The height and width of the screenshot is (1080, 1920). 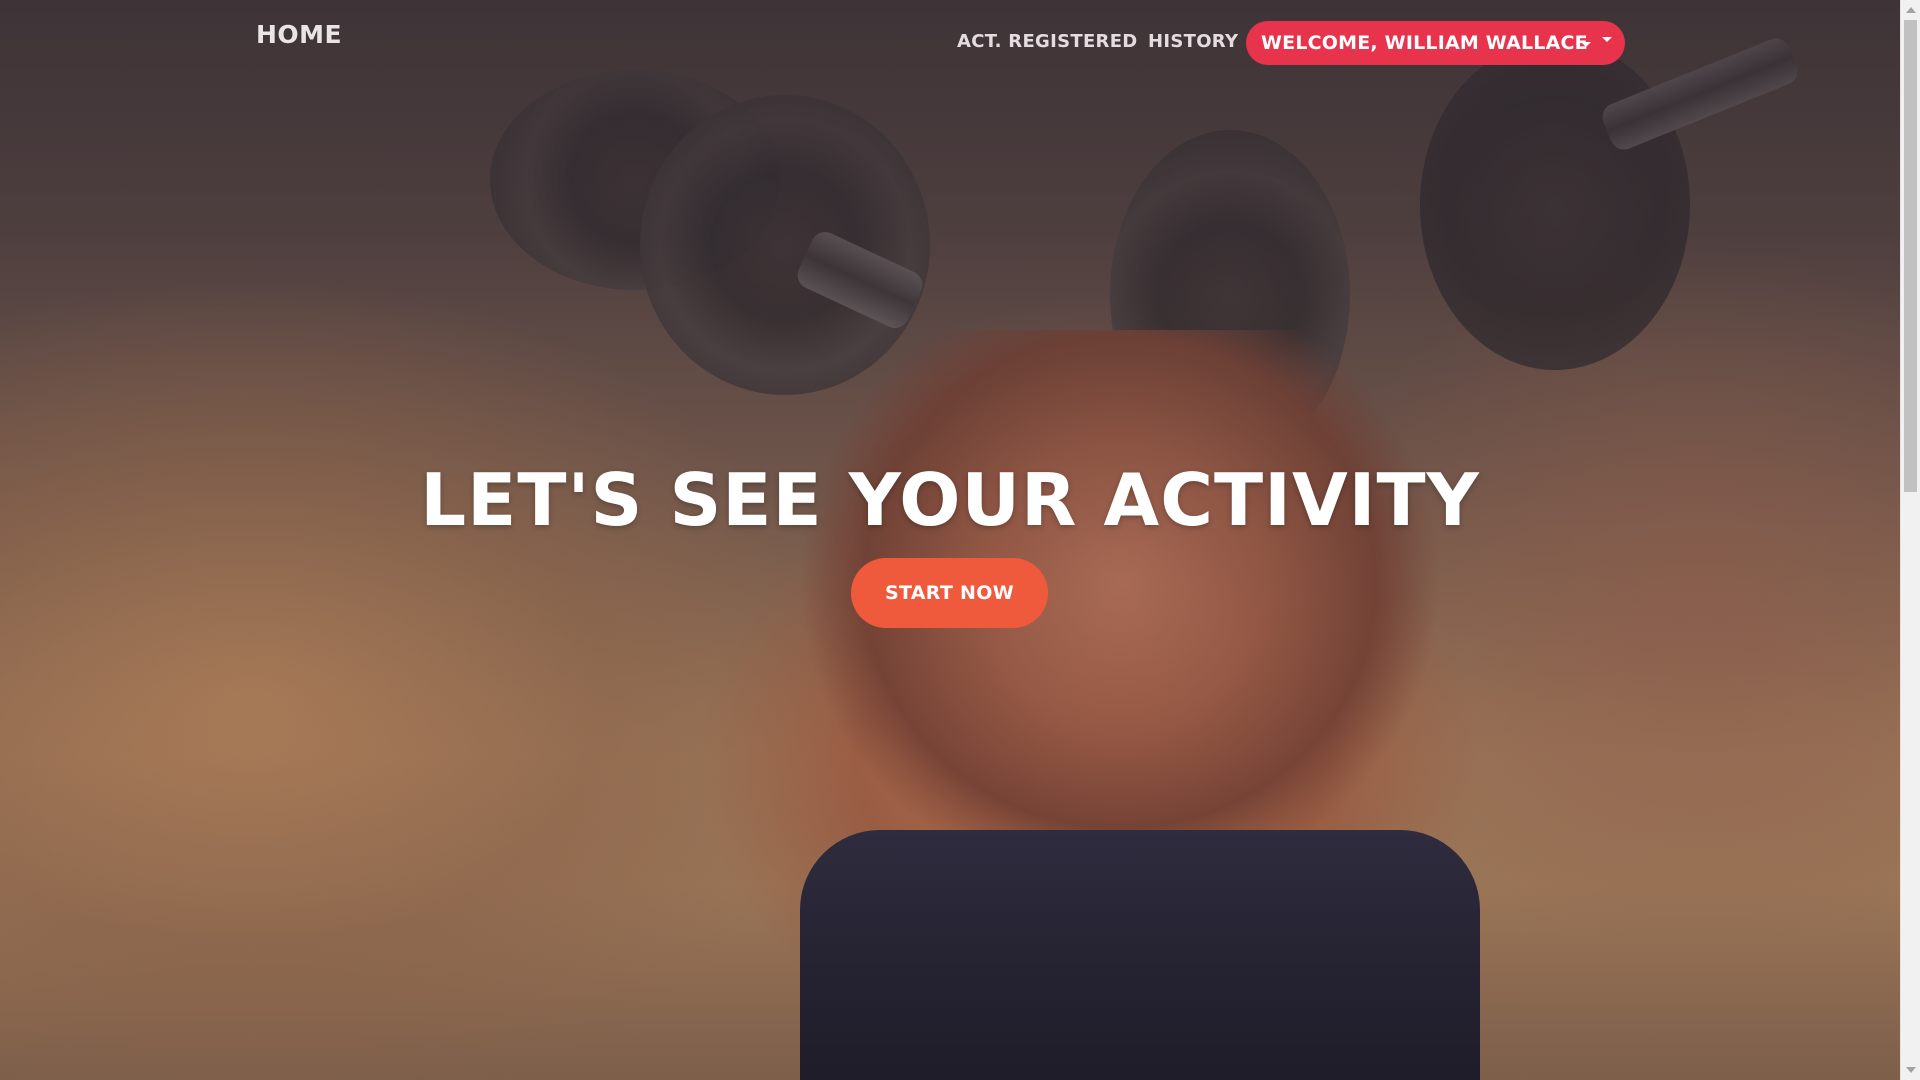 What do you see at coordinates (949, 593) in the screenshot?
I see `start-now-button: START NOW` at bounding box center [949, 593].